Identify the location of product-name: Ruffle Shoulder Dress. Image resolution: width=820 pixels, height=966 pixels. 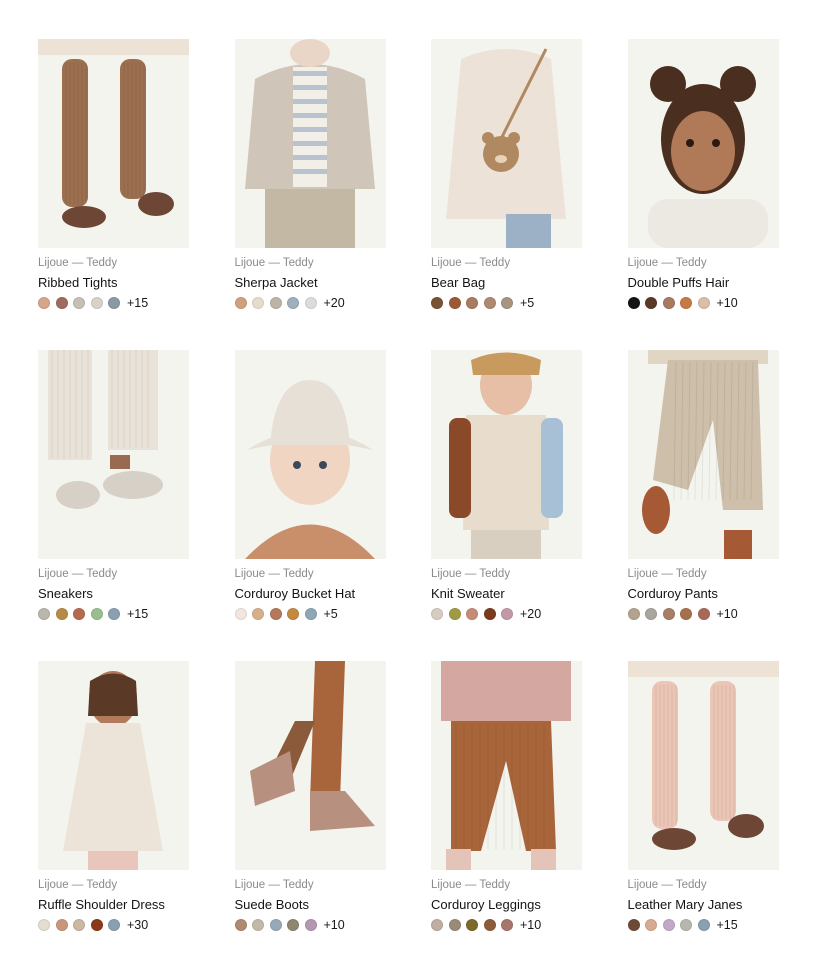
(113, 905).